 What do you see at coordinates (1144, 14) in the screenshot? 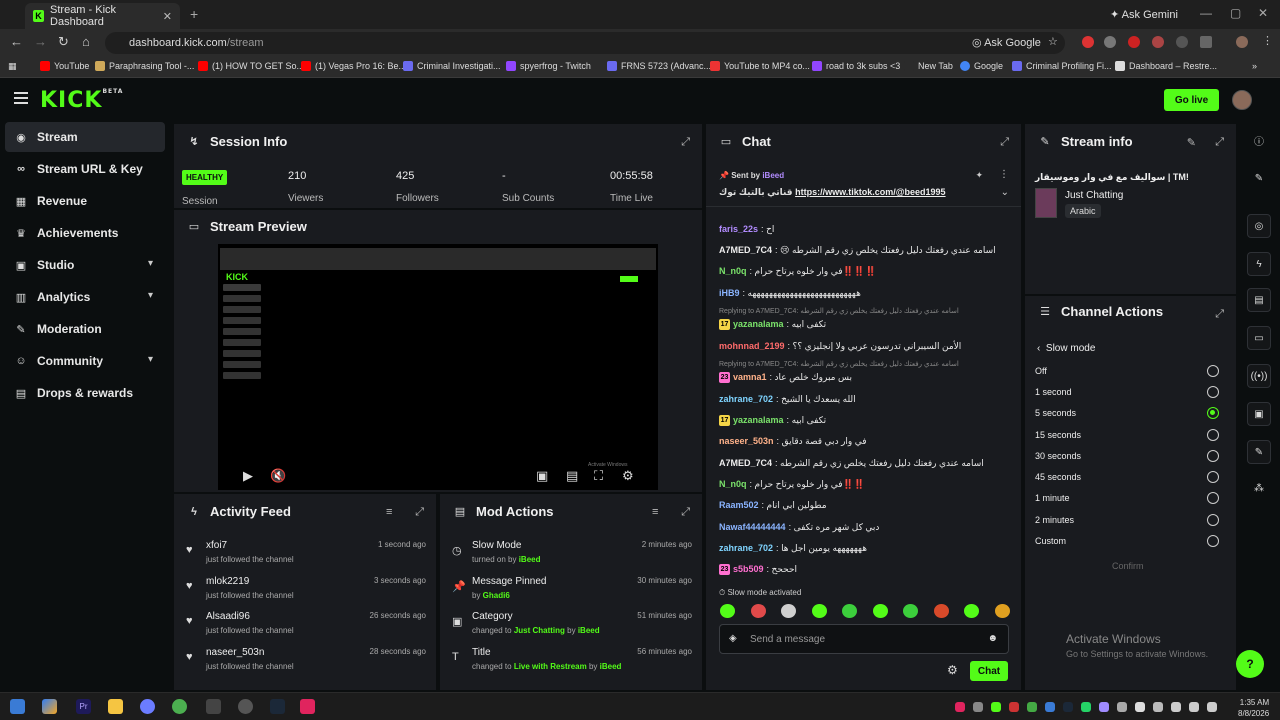
I see `ask-gemini-button: ✦ Ask Gemini` at bounding box center [1144, 14].